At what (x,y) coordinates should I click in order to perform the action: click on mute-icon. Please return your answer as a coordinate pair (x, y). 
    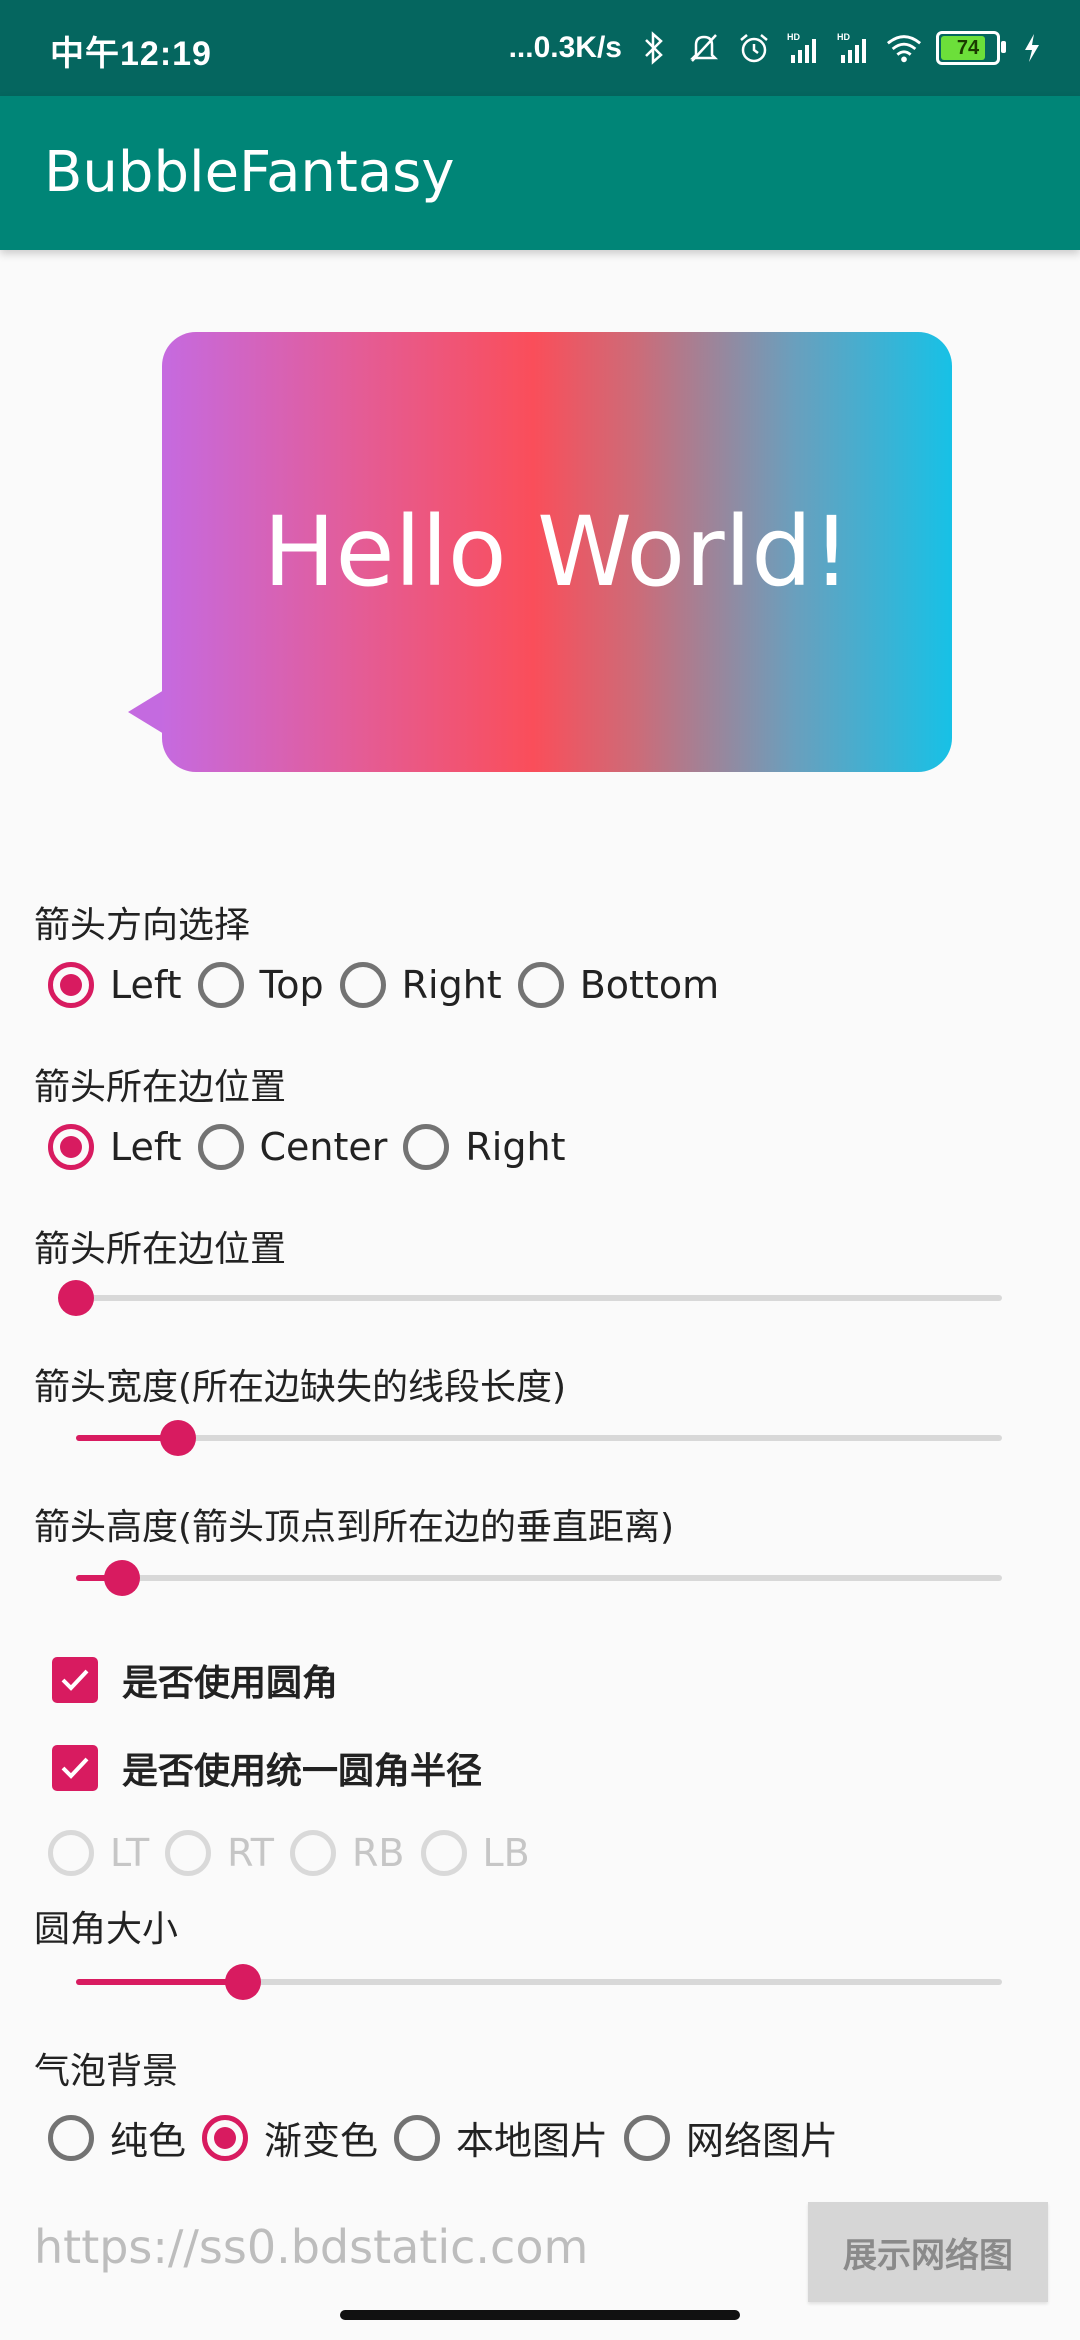
    Looking at the image, I should click on (704, 48).